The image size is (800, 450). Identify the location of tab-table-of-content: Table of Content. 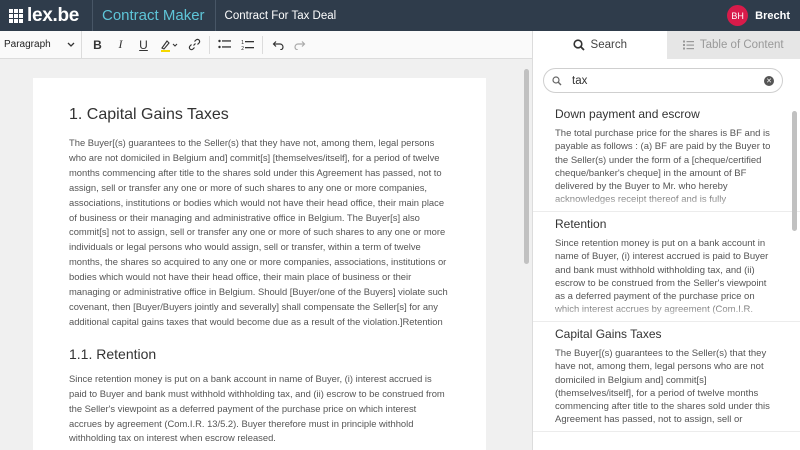
(733, 45).